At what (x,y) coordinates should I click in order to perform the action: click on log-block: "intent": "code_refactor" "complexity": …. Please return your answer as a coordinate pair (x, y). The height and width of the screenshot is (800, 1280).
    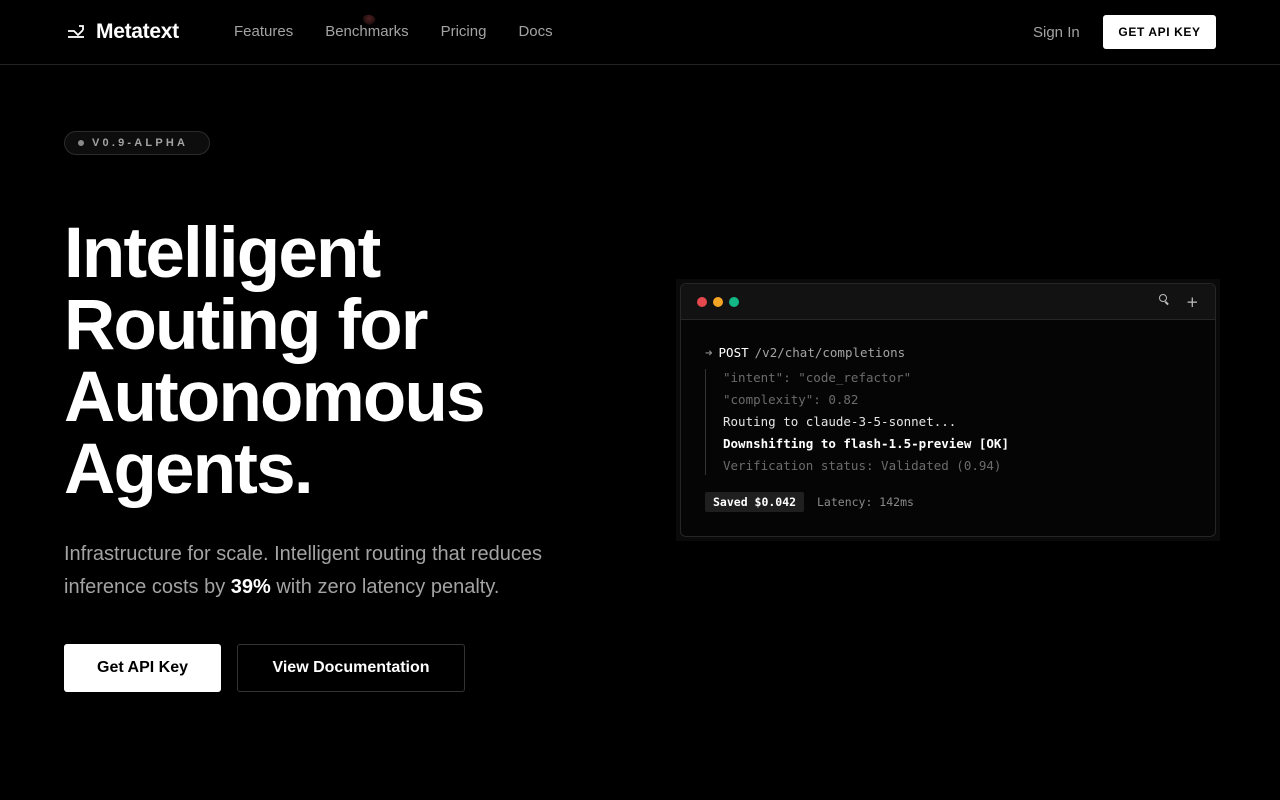
    Looking at the image, I should click on (945, 422).